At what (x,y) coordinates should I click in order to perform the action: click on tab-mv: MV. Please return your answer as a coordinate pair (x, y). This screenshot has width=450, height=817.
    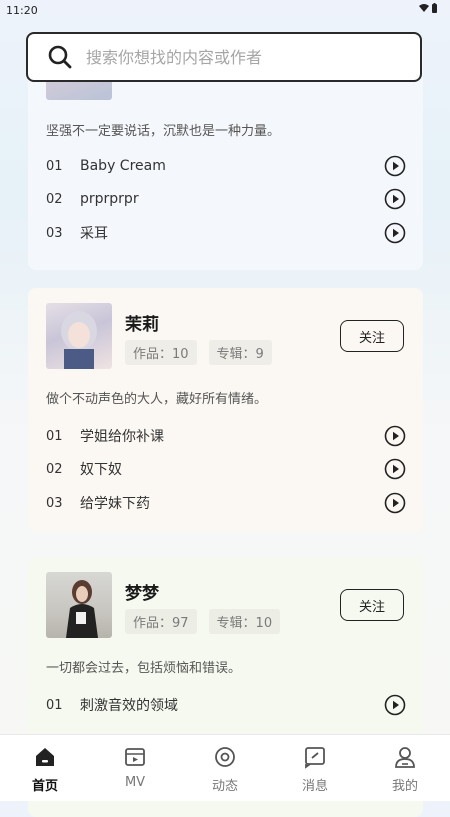
    Looking at the image, I should click on (135, 768).